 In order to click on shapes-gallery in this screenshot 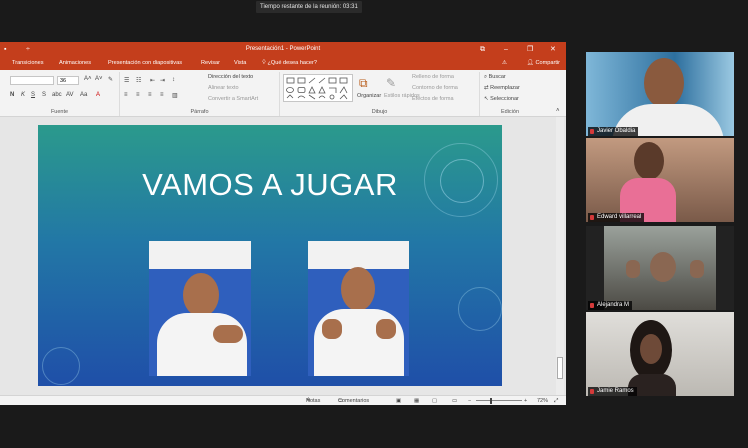, I will do `click(318, 88)`.